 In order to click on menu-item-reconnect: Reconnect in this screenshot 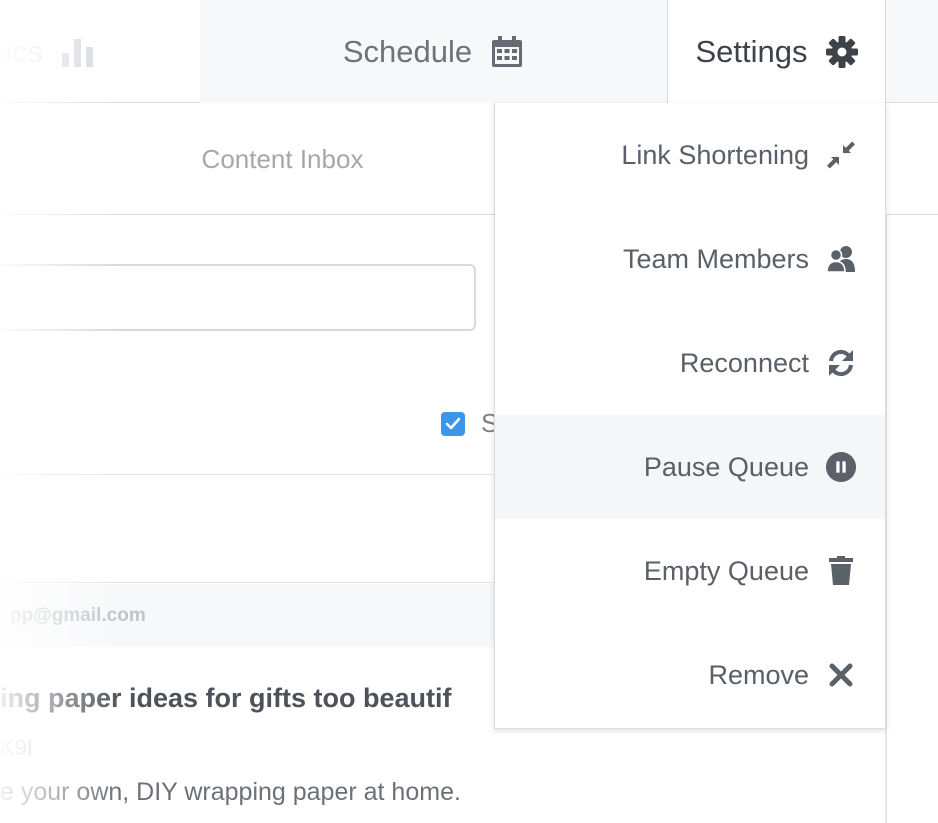, I will do `click(690, 363)`.